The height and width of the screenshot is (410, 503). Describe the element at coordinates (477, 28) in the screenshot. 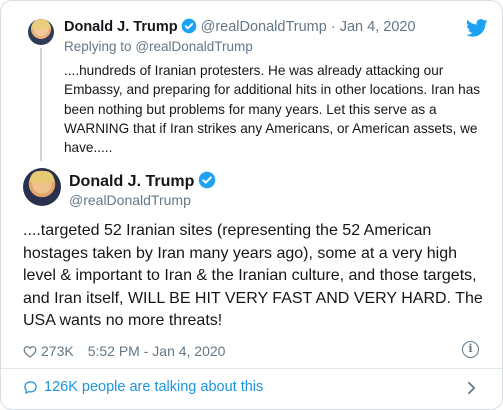

I see `twitter-bird-icon` at that location.